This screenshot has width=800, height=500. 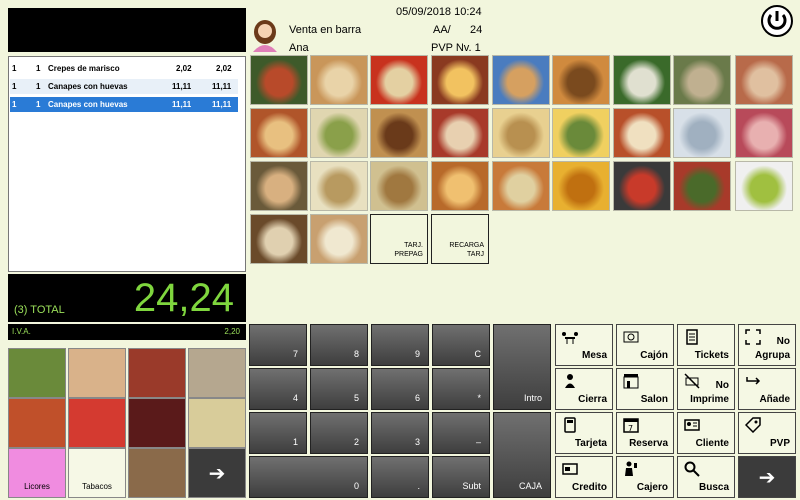 What do you see at coordinates (14, 68) in the screenshot?
I see `row-index: 1` at bounding box center [14, 68].